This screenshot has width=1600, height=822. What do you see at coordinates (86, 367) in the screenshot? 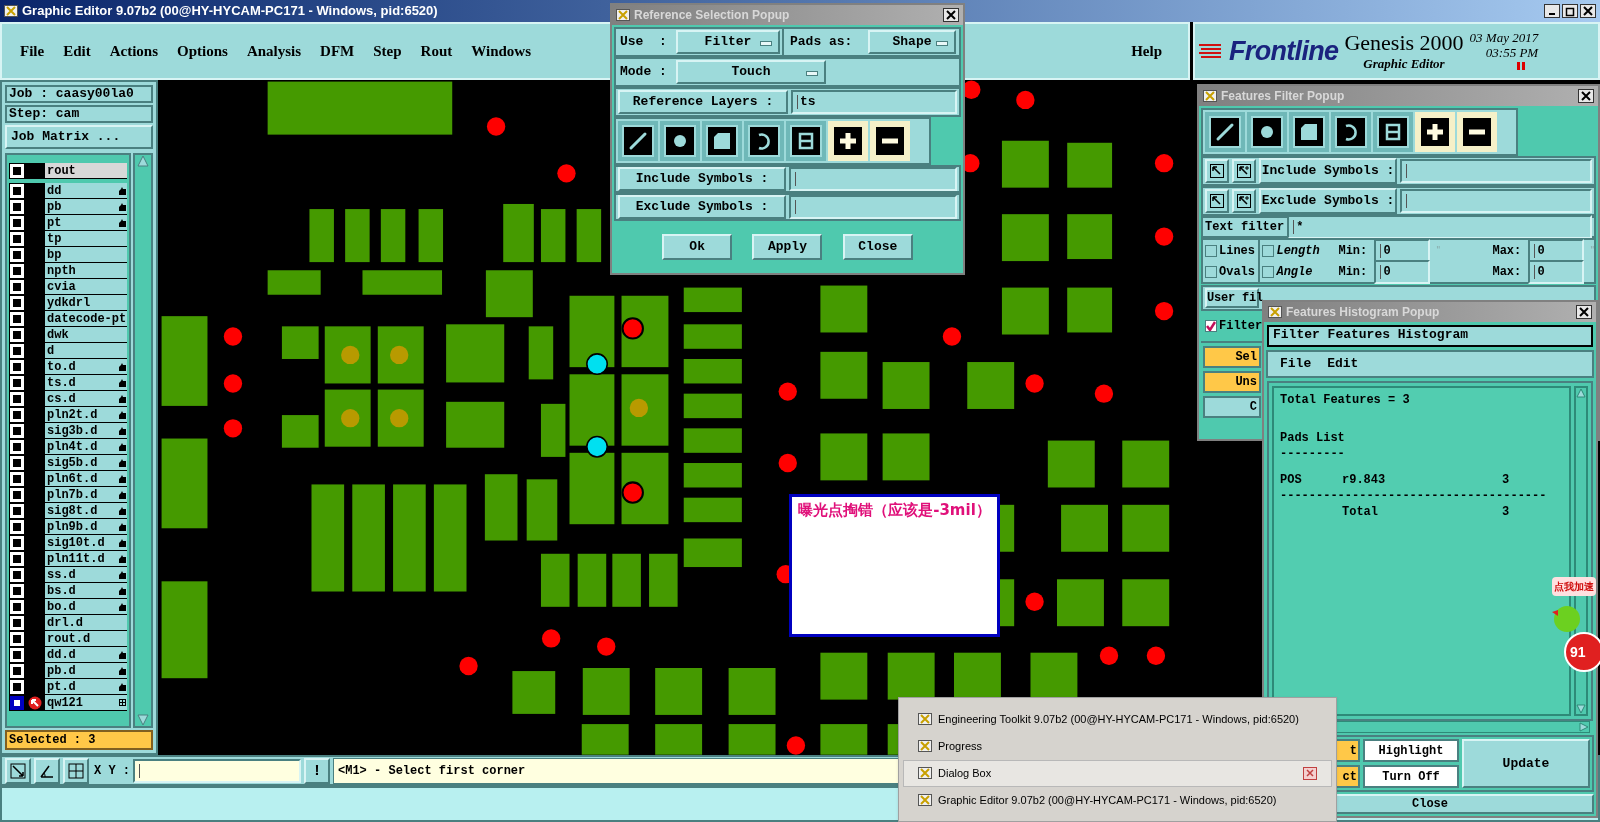
I see `layer-item: to.d` at bounding box center [86, 367].